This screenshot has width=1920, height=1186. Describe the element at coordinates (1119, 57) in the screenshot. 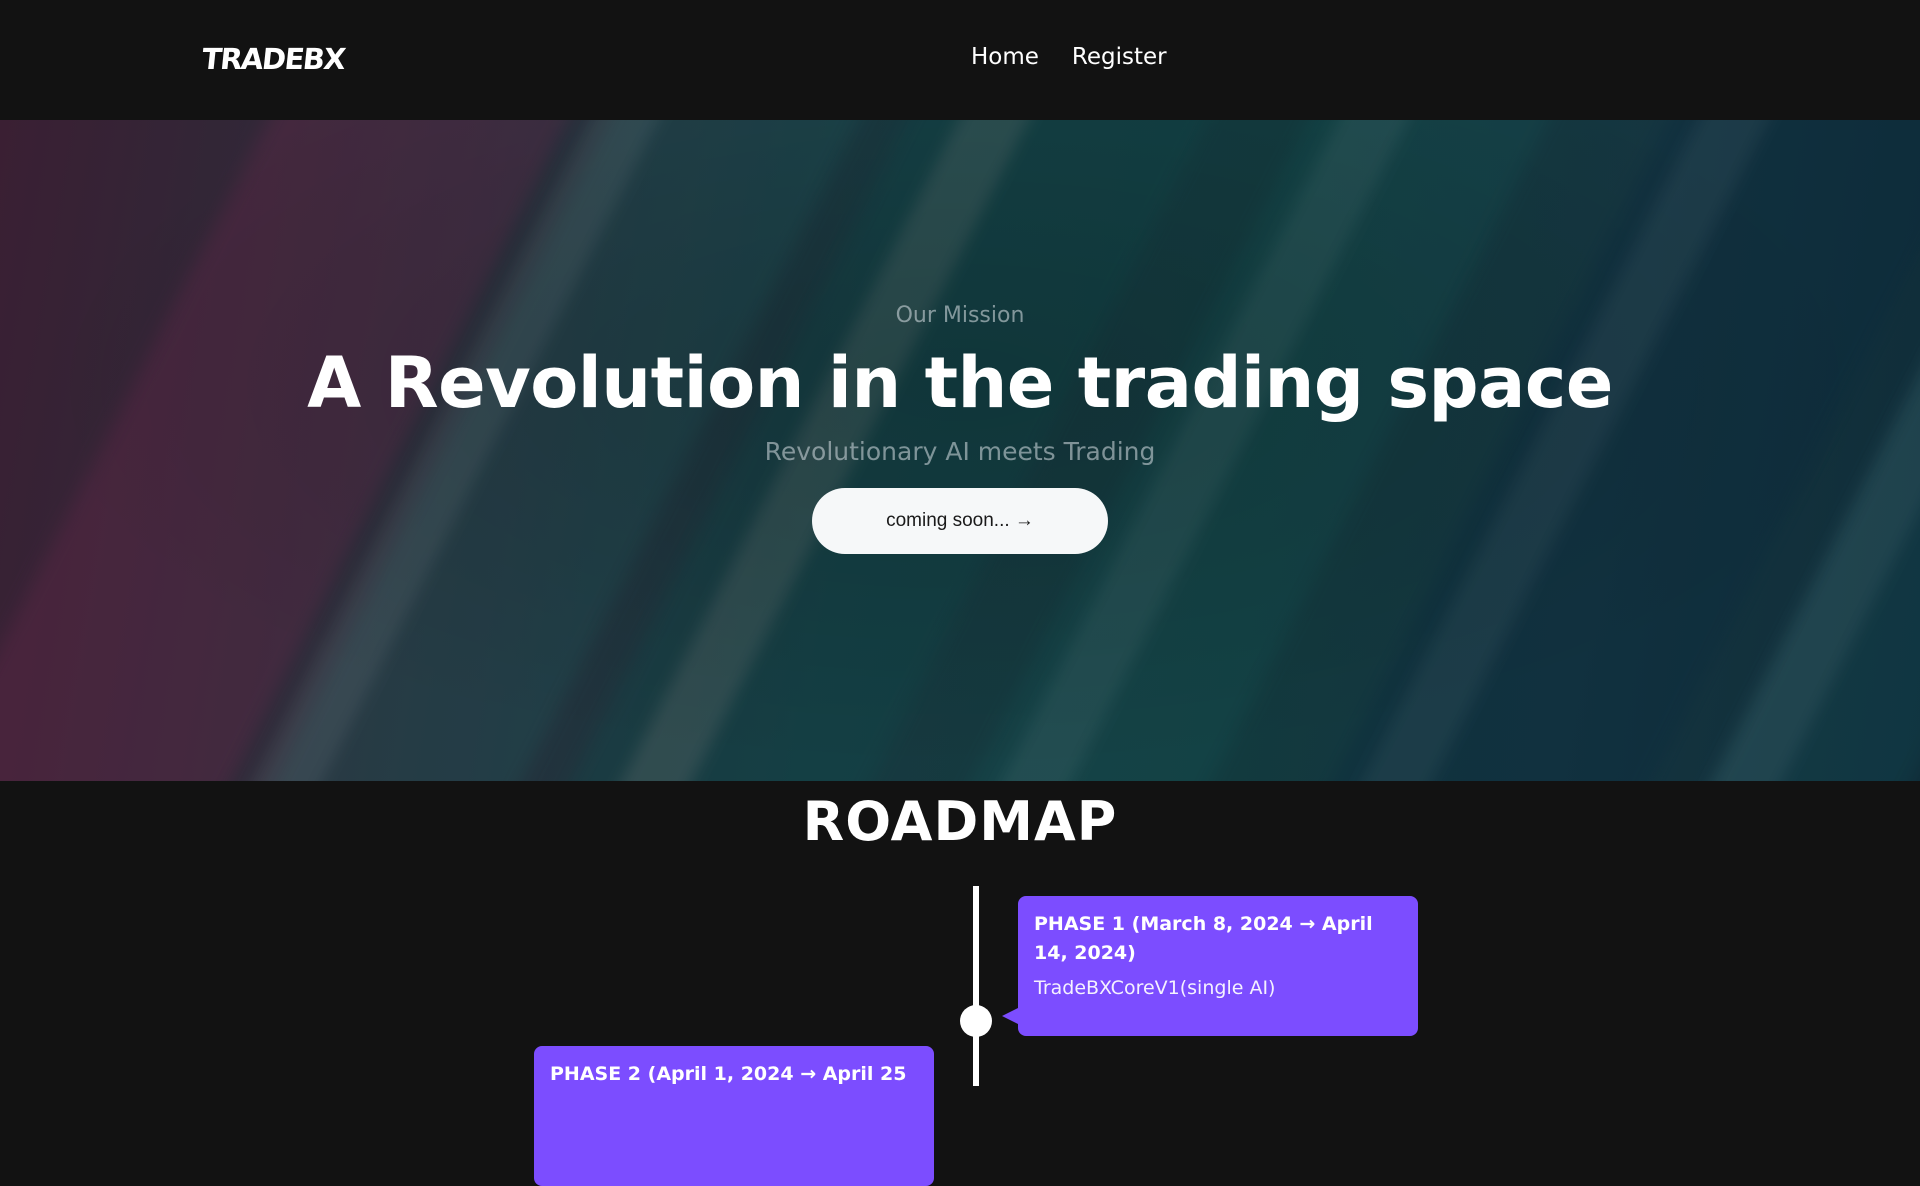

I see `nav-link-register: Register` at that location.